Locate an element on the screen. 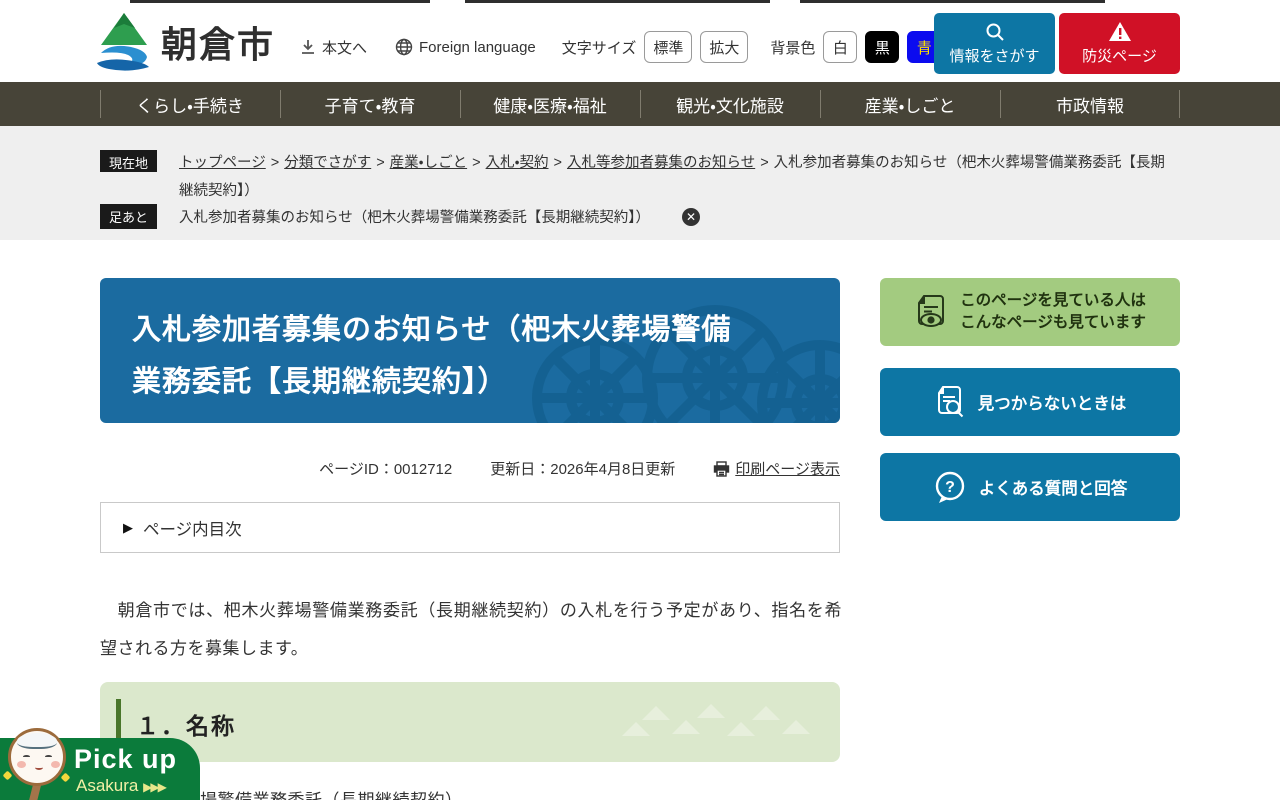 Image resolution: width=1280 pixels, height=800 pixels. question-bubble-icon: ? is located at coordinates (950, 487).